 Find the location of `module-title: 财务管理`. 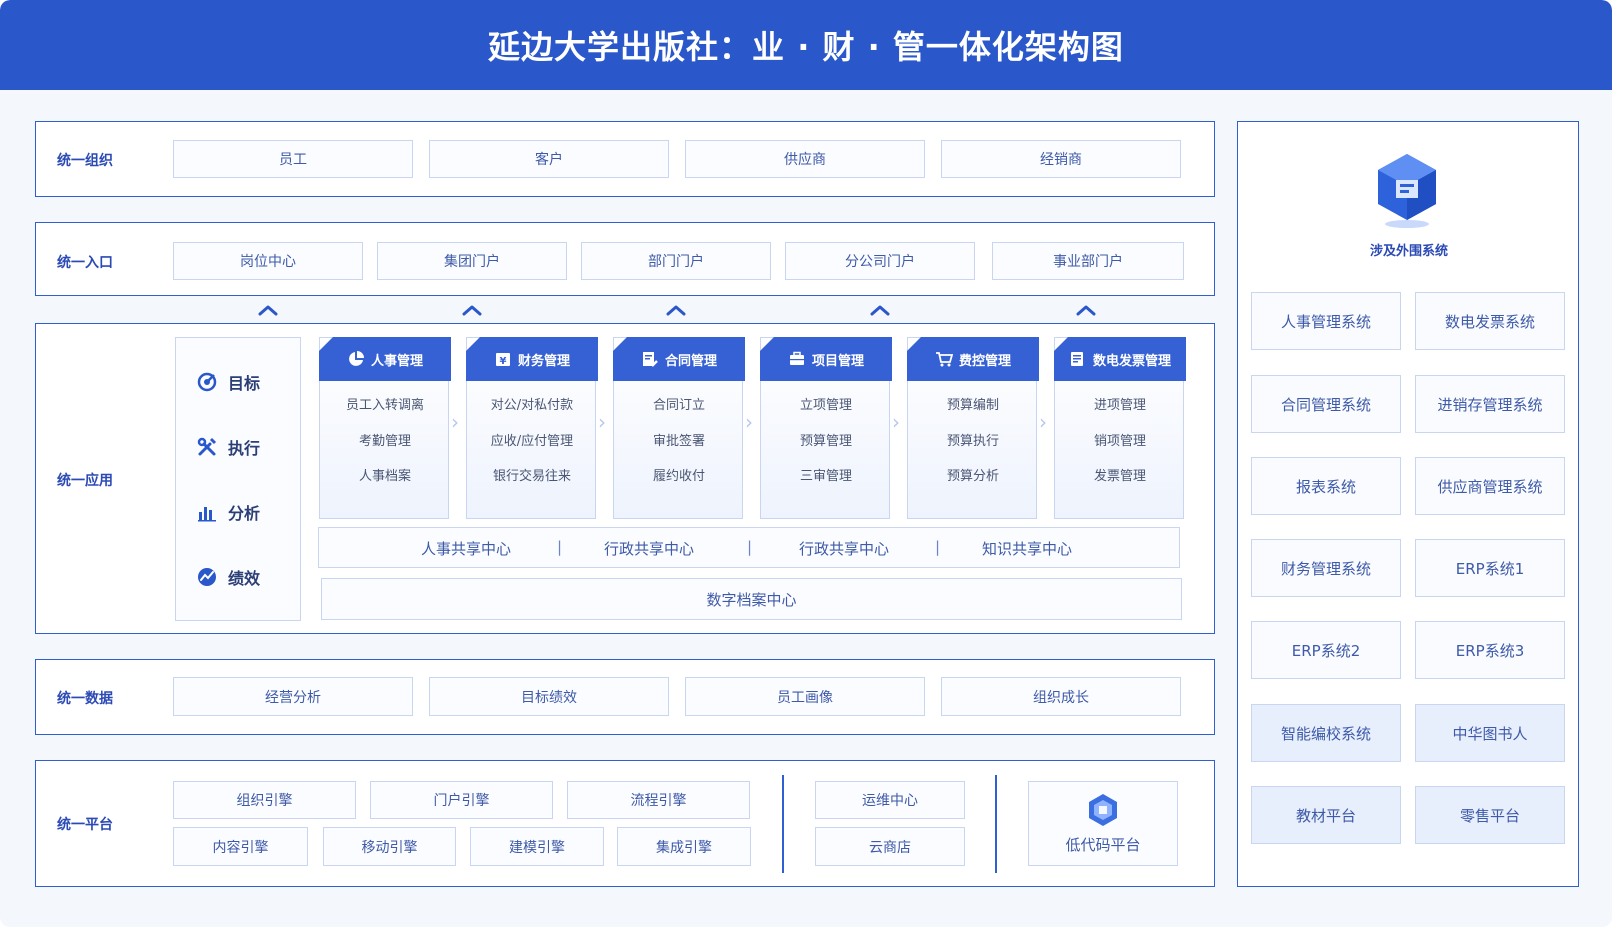

module-title: 财务管理 is located at coordinates (543, 361).